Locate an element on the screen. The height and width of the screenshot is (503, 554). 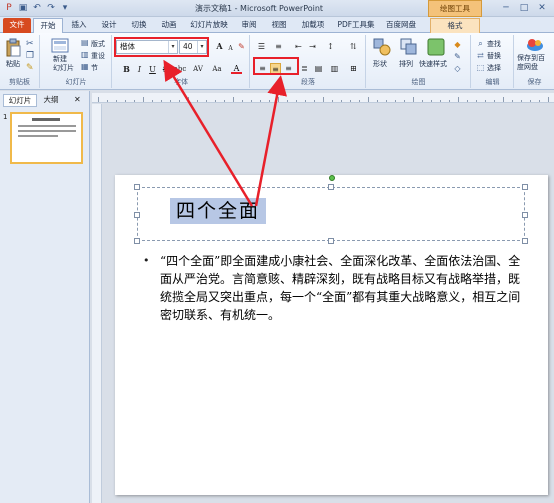
change-case-button: Aa is located at coordinates (217, 69).